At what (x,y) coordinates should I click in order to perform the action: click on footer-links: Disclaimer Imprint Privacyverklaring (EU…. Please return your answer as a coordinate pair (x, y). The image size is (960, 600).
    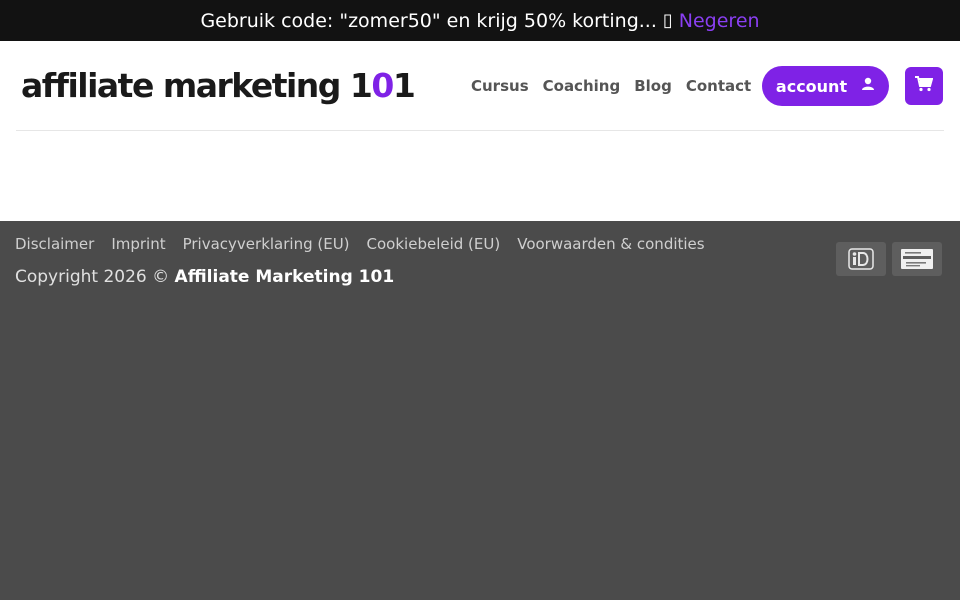
    Looking at the image, I should click on (360, 245).